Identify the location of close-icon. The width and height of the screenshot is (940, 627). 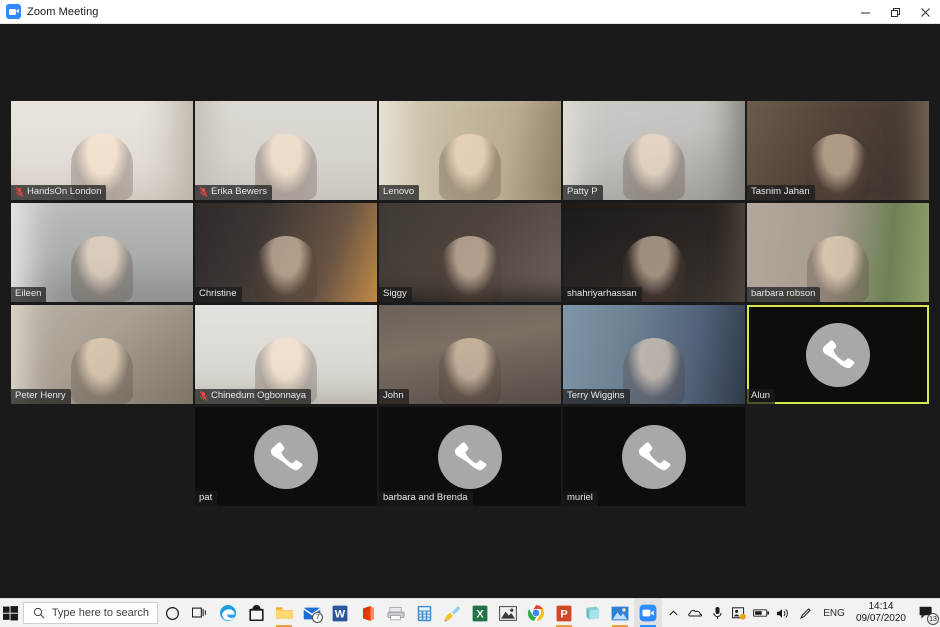
(925, 12).